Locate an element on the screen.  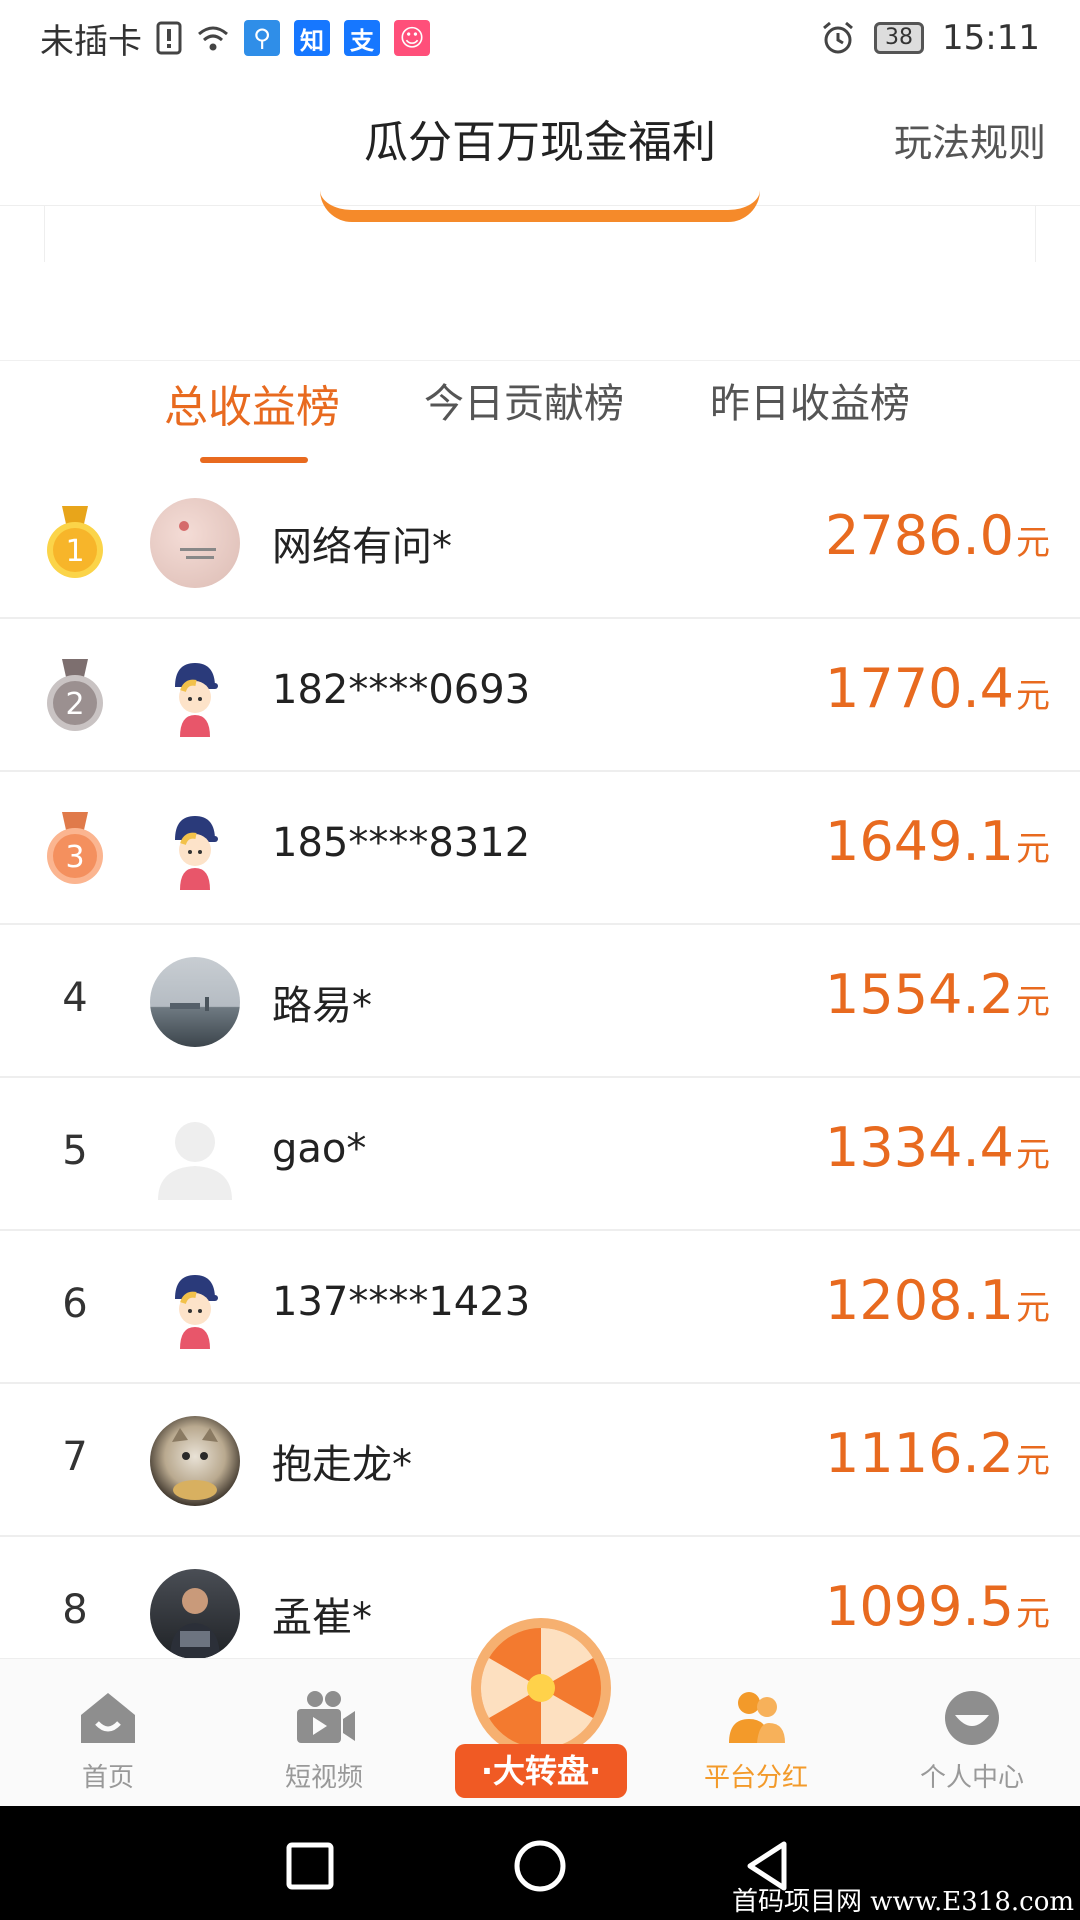
amount-value: 1099.5 is located at coordinates (919, 1606).